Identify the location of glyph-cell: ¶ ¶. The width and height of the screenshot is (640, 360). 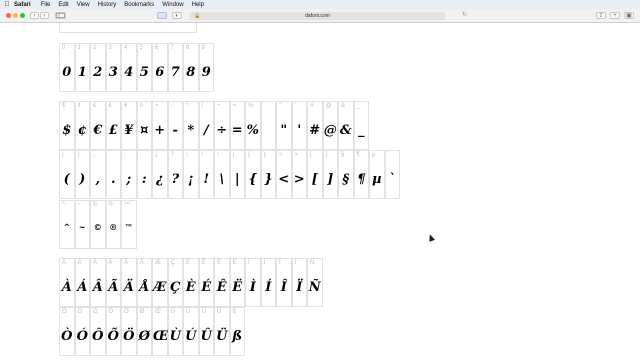
(361, 174).